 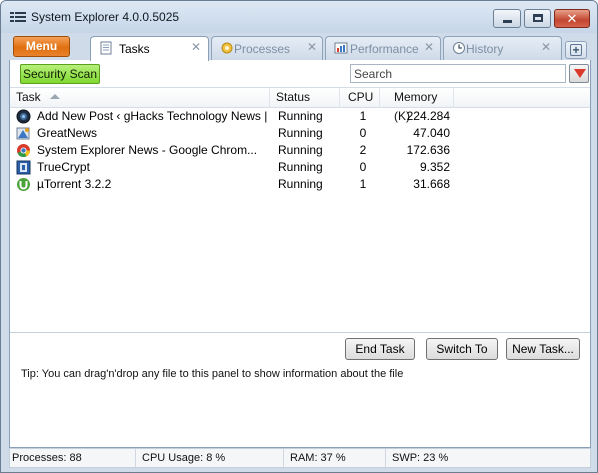 What do you see at coordinates (54, 96) in the screenshot?
I see `sort-ascending-icon` at bounding box center [54, 96].